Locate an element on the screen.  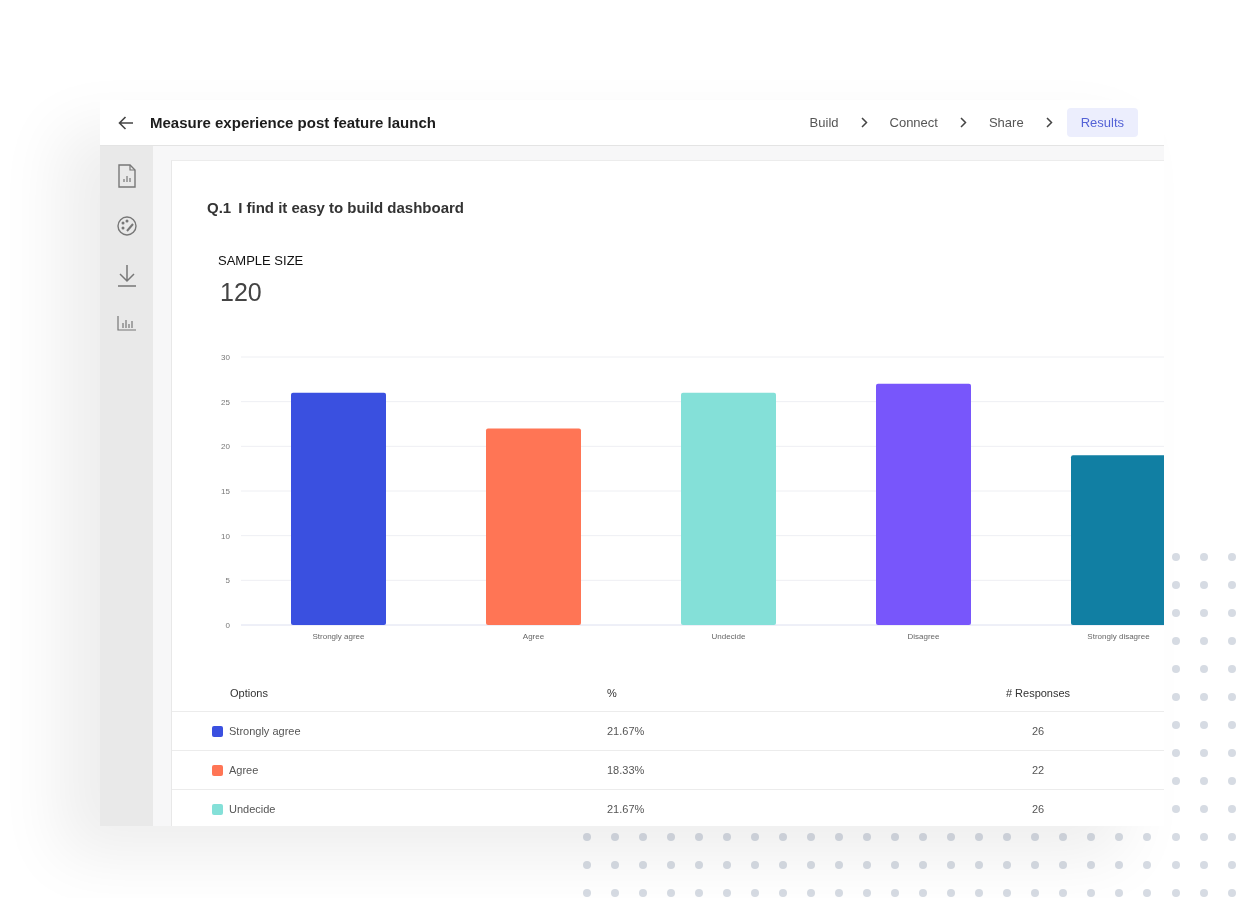
y-tick-label: 25 is located at coordinates (225, 402).